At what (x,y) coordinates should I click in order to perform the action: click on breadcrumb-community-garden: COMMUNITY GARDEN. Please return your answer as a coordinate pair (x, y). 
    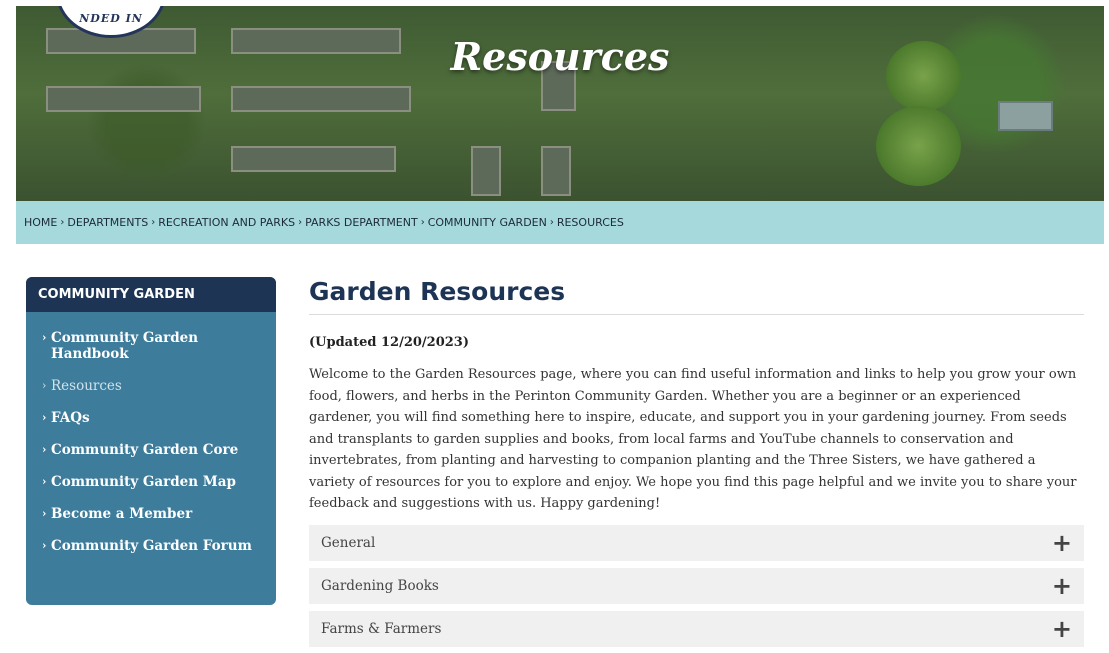
    Looking at the image, I should click on (487, 222).